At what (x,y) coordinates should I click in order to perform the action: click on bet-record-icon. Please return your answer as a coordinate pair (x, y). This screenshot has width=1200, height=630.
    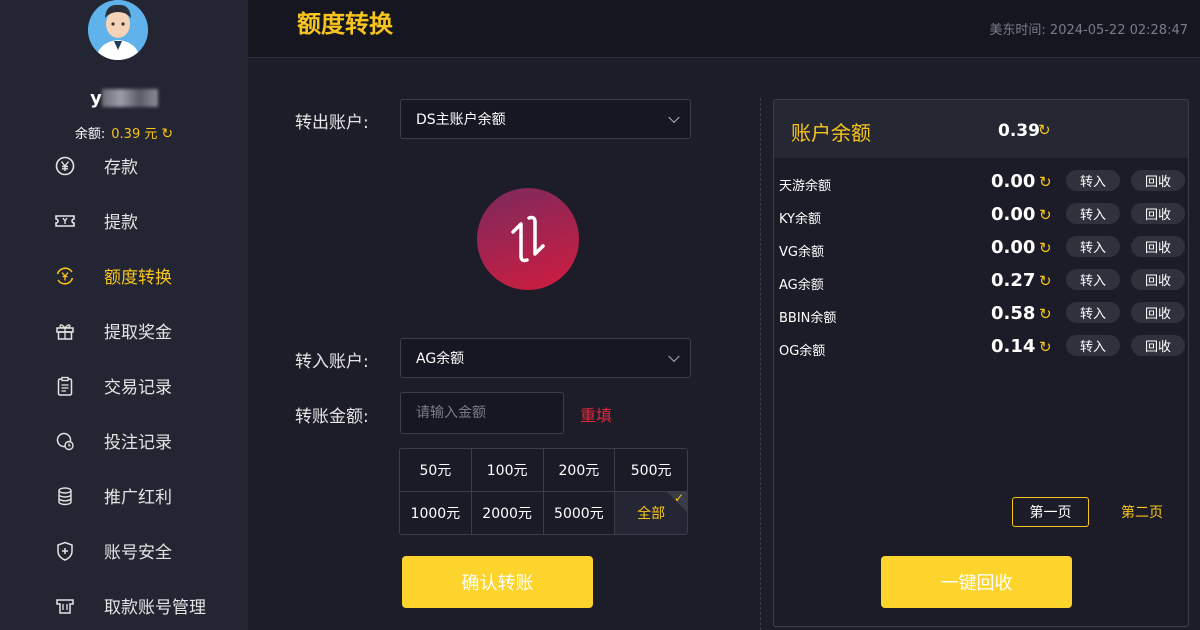
    Looking at the image, I should click on (65, 441).